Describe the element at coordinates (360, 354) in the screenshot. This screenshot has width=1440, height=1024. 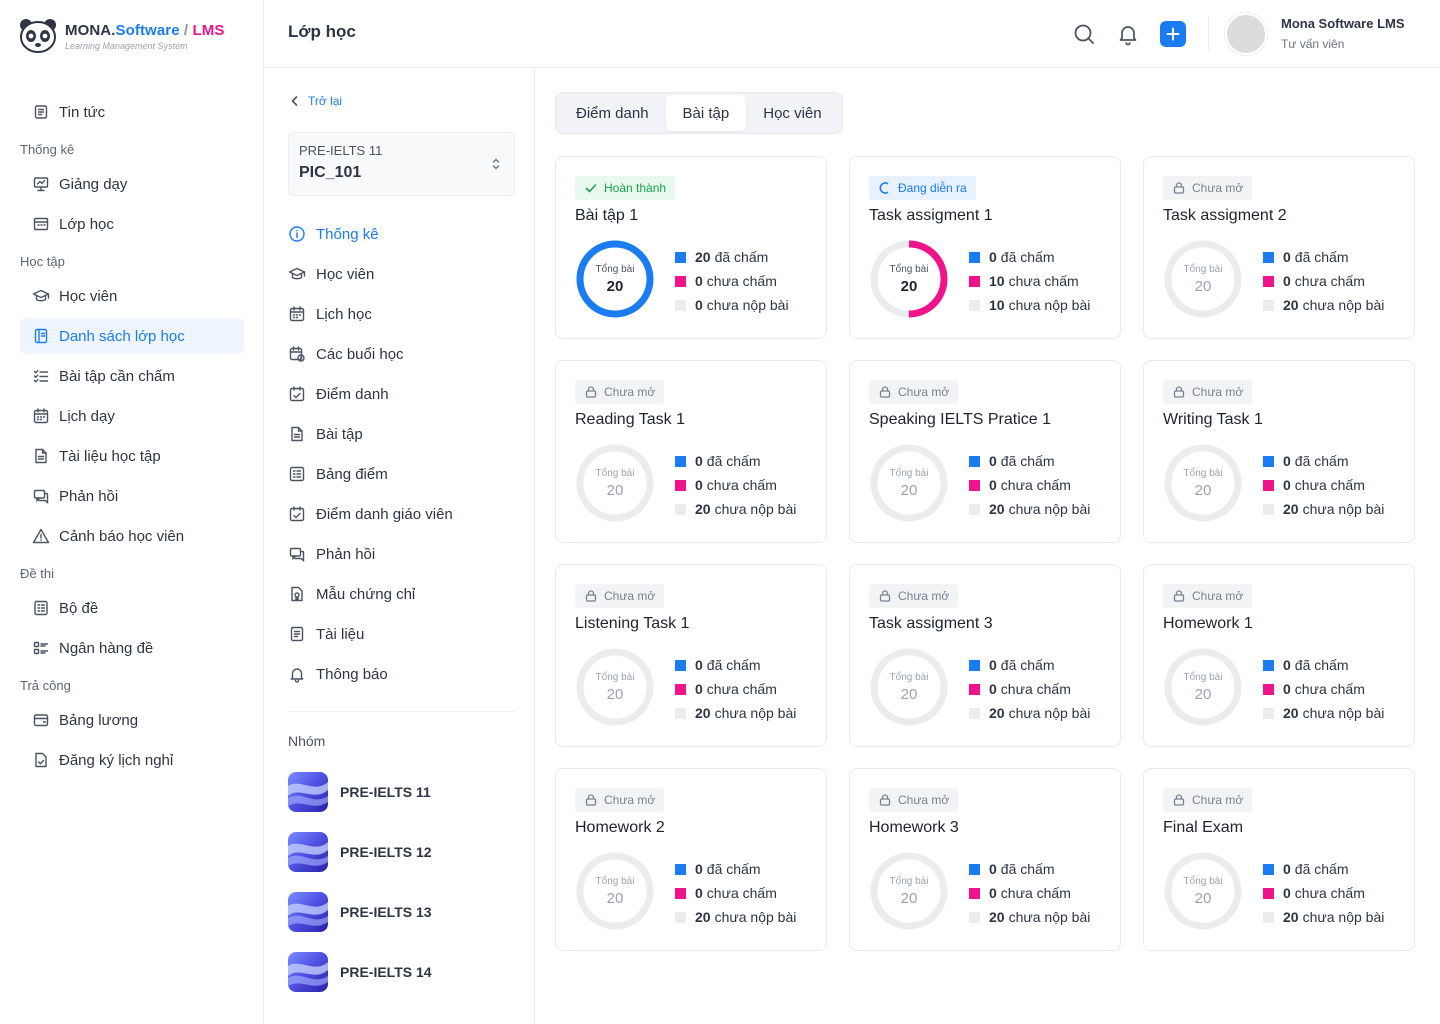
I see `class-nav-item-label: Các buổi học` at that location.